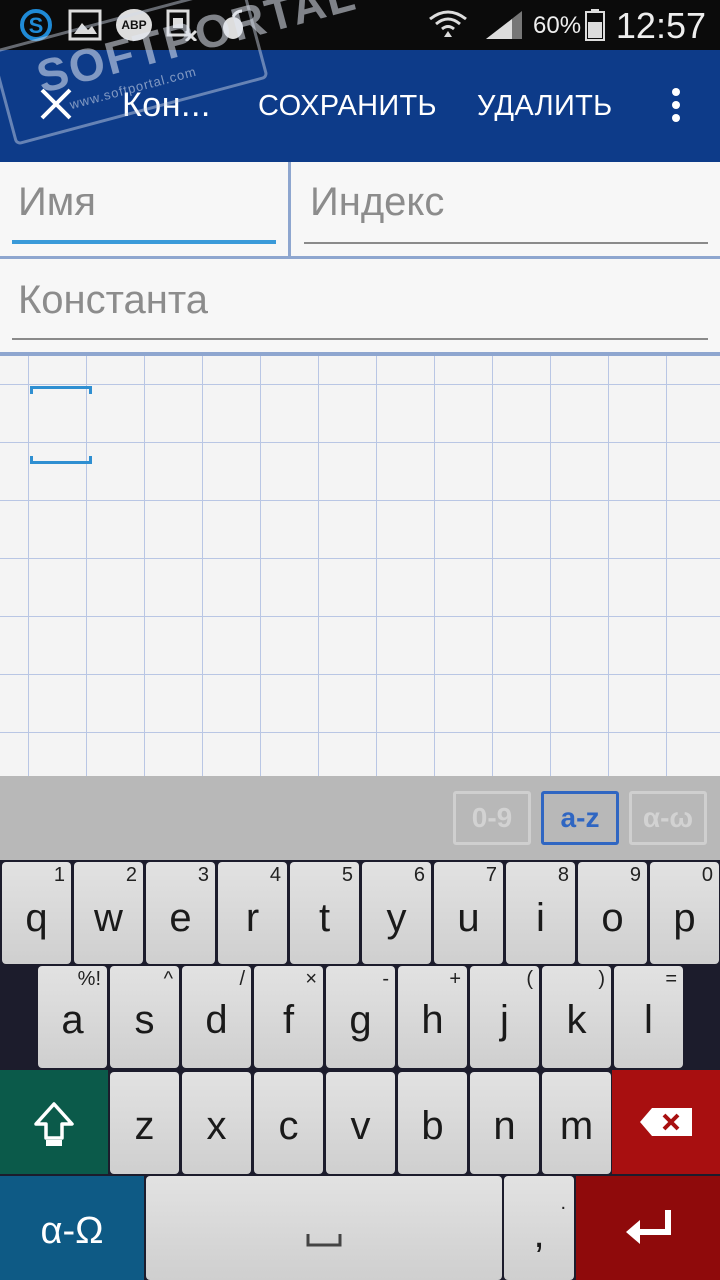 Image resolution: width=720 pixels, height=1280 pixels. What do you see at coordinates (216, 1126) in the screenshot?
I see `key-label: x` at bounding box center [216, 1126].